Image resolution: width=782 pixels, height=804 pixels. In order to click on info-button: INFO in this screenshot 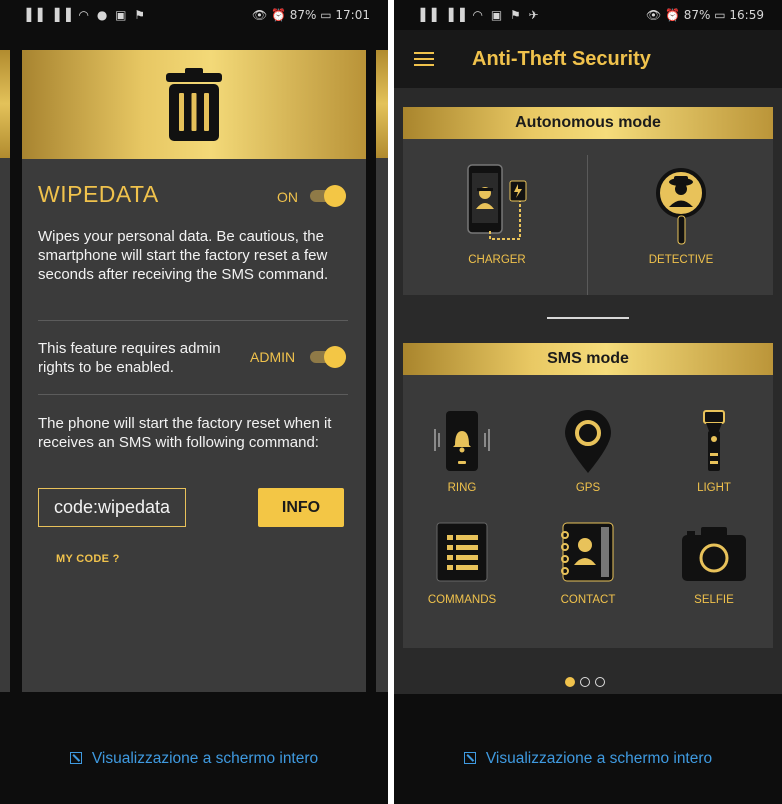, I will do `click(301, 507)`.